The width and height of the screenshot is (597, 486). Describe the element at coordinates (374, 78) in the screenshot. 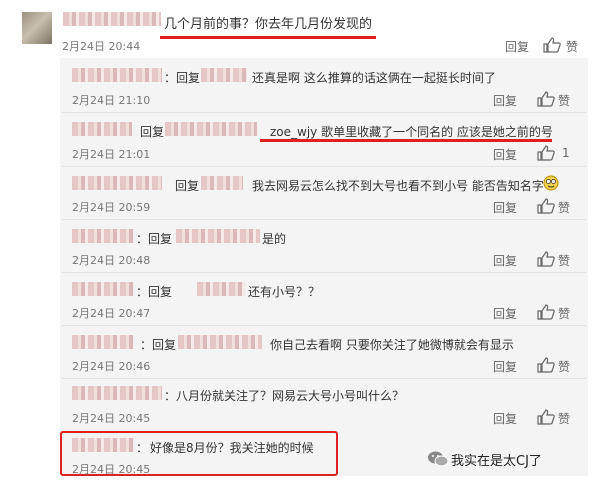

I see `reply-text: 还真是啊 这么推算的话这俩在一起挺长时间了` at that location.